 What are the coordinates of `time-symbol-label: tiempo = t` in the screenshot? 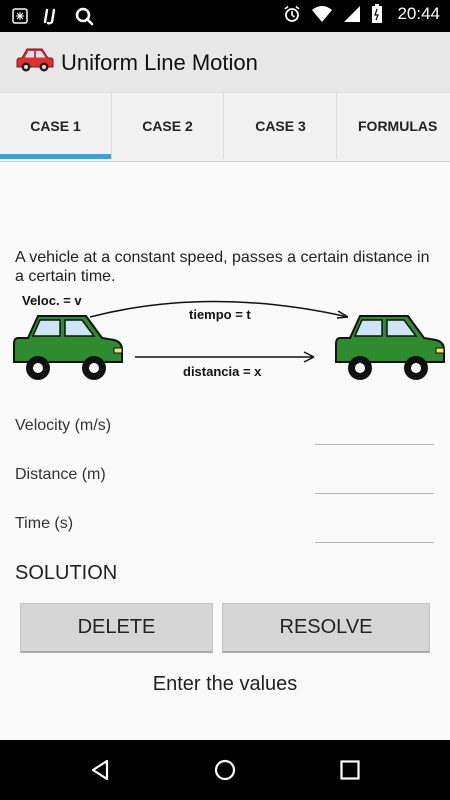 It's located at (220, 314).